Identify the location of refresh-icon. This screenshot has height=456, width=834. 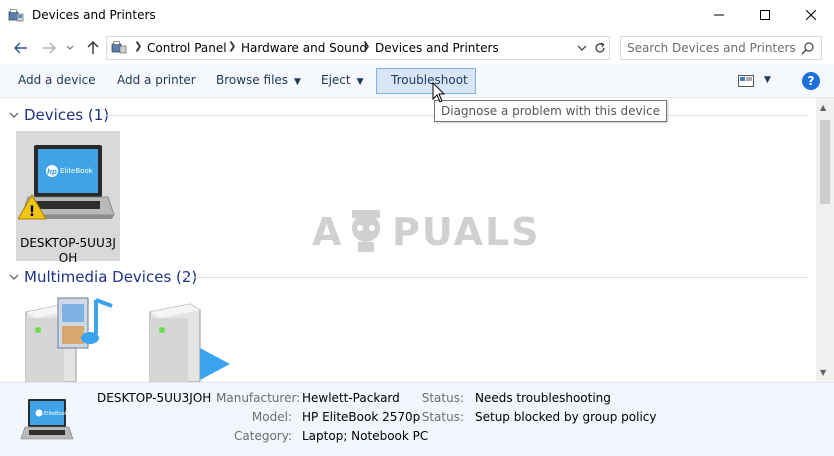
(600, 47).